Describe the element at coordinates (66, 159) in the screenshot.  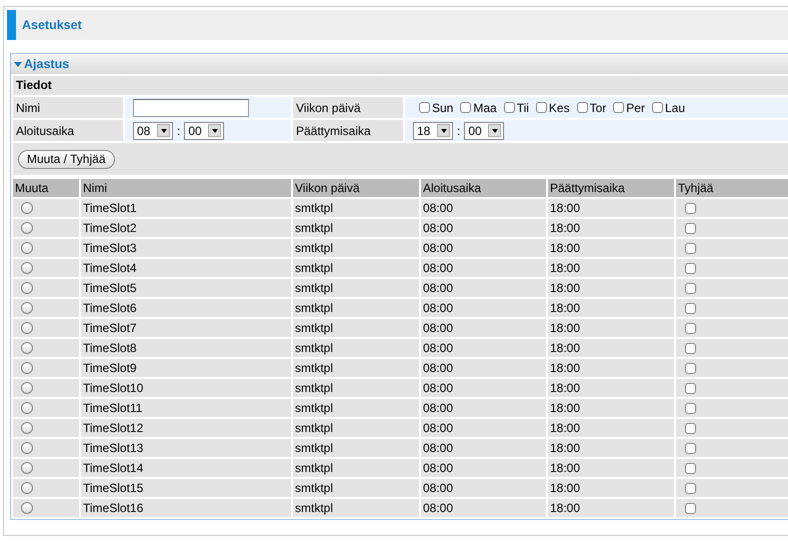
I see `apply-button: Muuta / Tyhjää` at that location.